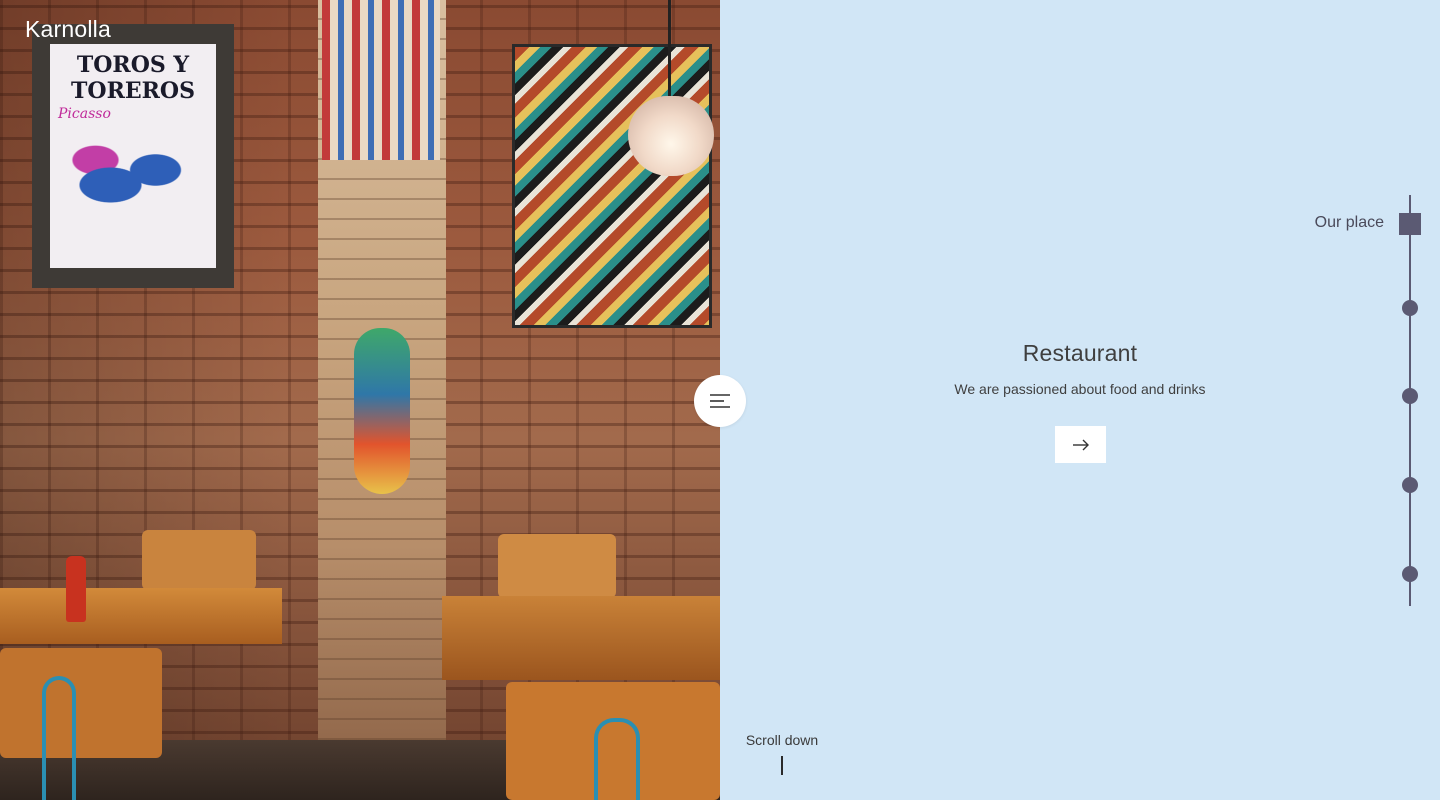 Image resolution: width=1440 pixels, height=800 pixels. Describe the element at coordinates (1317, 223) in the screenshot. I see `timeline-active-label: Our place` at that location.